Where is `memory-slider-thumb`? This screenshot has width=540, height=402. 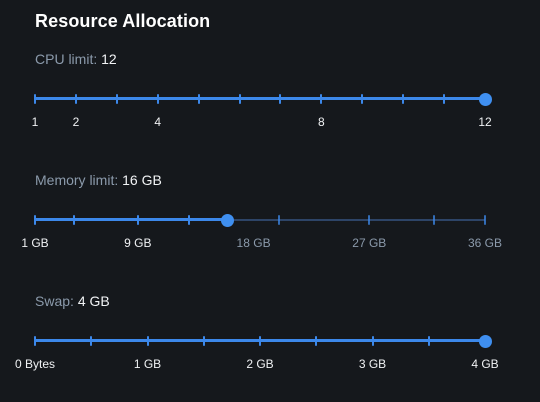 memory-slider-thumb is located at coordinates (228, 220).